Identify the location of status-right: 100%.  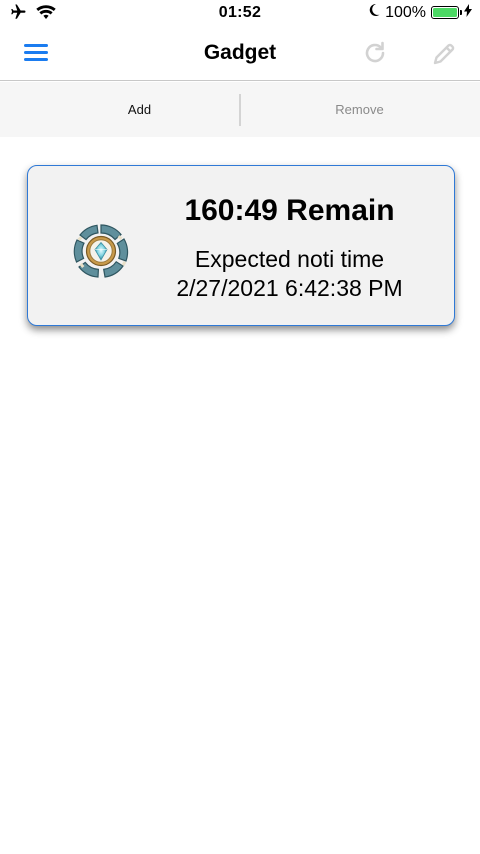
(420, 12).